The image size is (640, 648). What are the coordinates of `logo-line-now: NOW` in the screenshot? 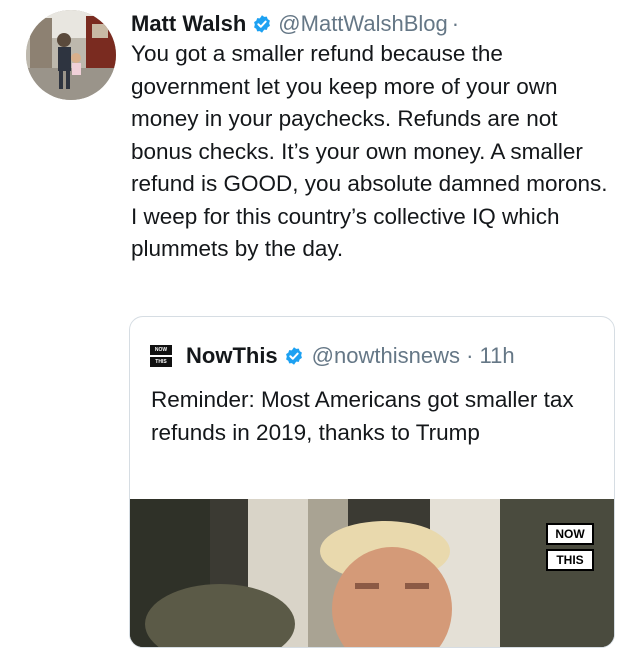 It's located at (161, 350).